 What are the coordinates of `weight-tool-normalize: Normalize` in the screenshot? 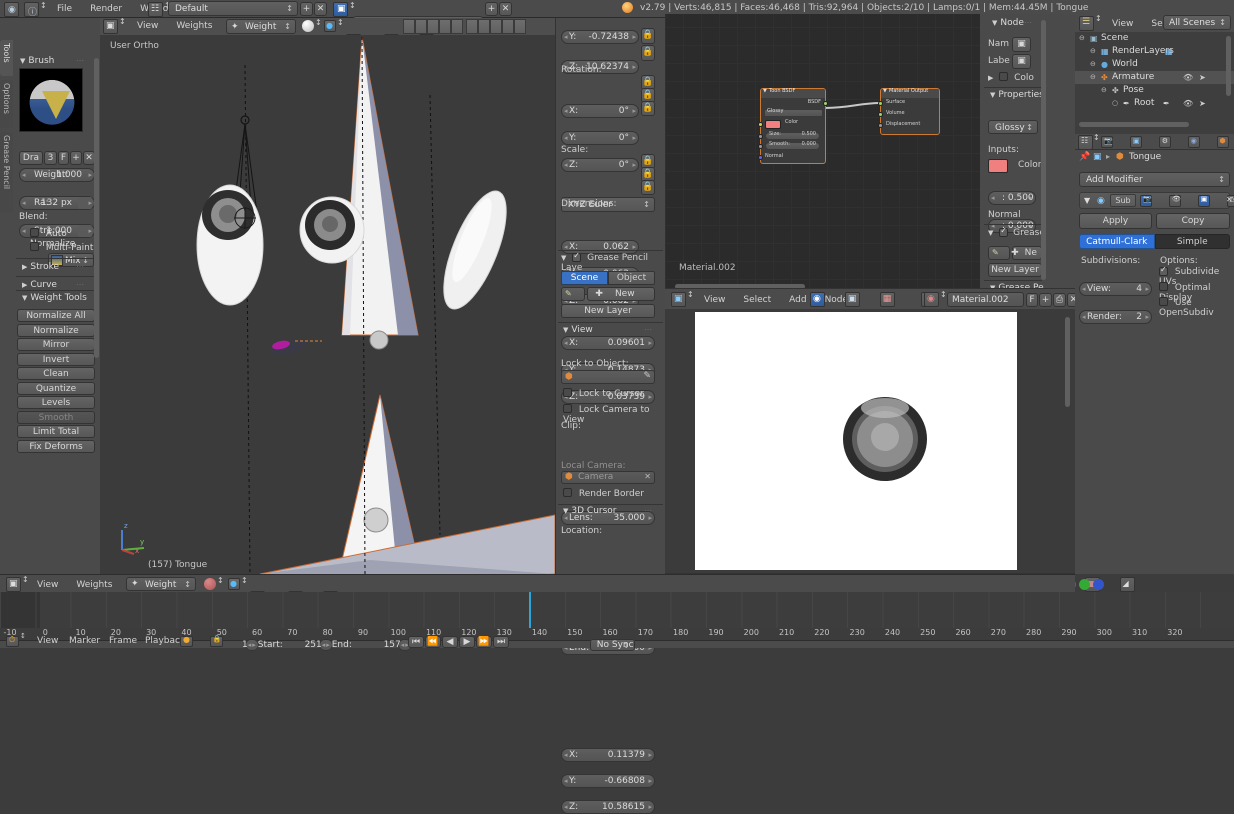 It's located at (56, 330).